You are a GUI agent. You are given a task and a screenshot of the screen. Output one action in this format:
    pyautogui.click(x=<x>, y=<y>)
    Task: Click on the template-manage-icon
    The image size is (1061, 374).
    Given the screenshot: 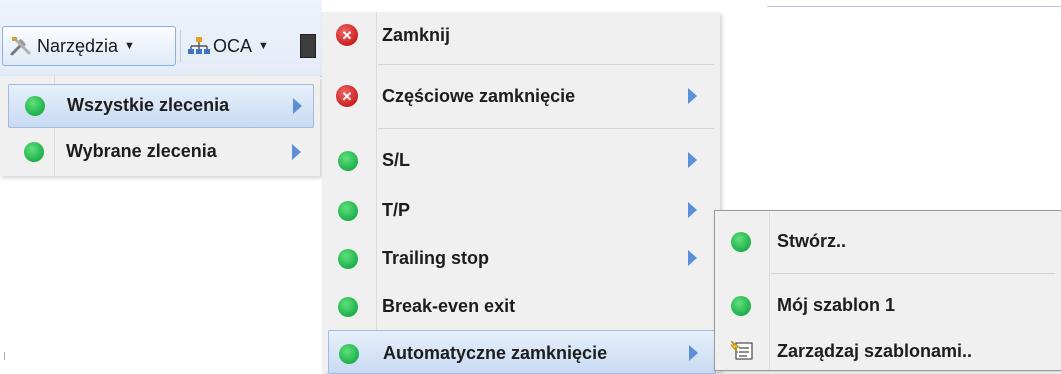 What is the action you would take?
    pyautogui.click(x=741, y=350)
    